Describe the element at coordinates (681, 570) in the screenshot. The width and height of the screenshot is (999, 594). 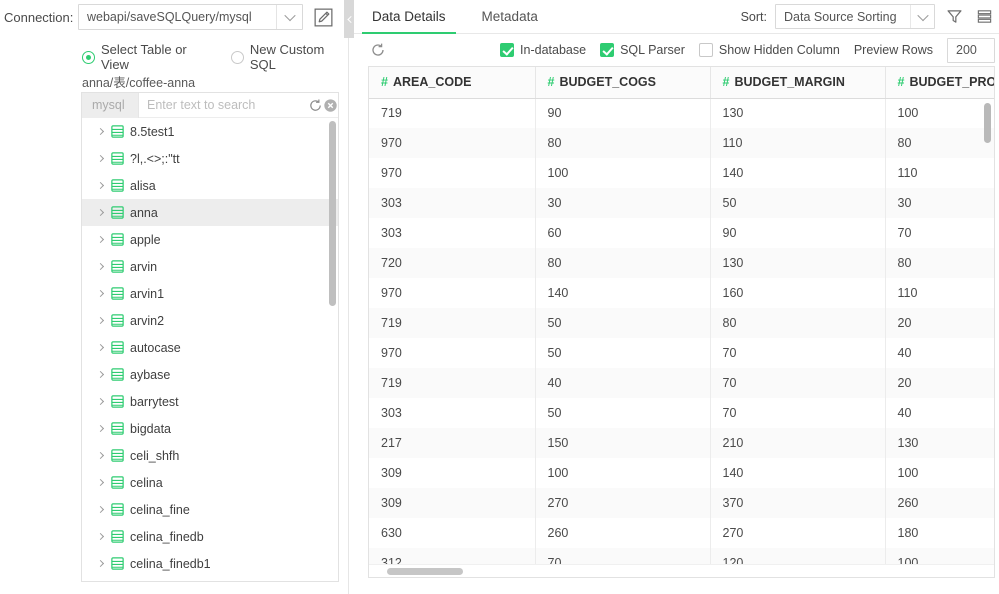
I see `grid-horizontal-scrollbar-track` at that location.